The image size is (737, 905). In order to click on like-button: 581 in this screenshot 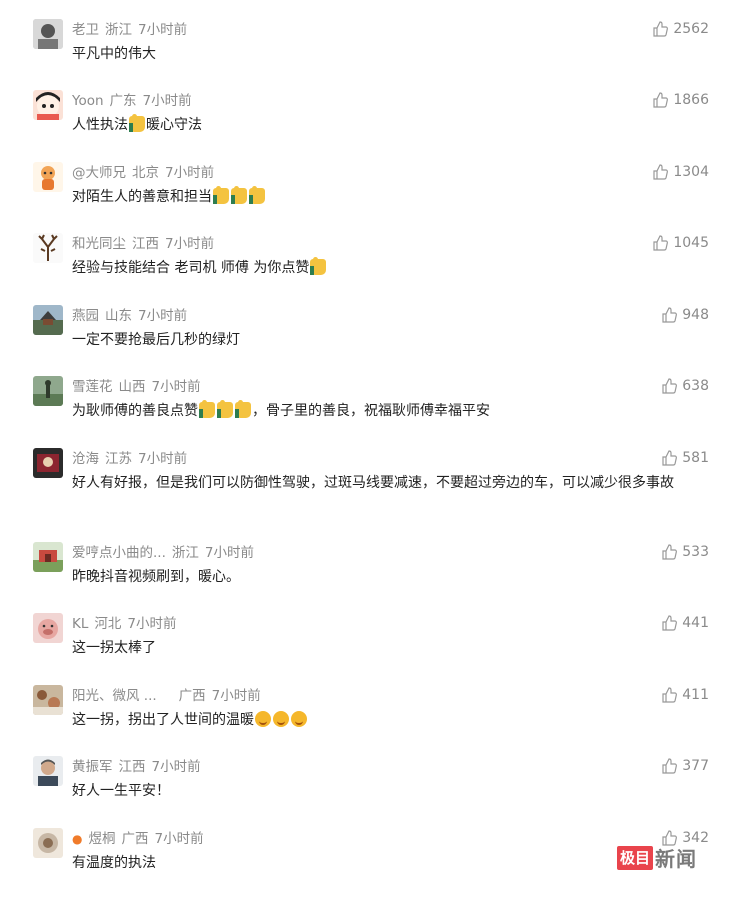, I will do `click(685, 458)`.